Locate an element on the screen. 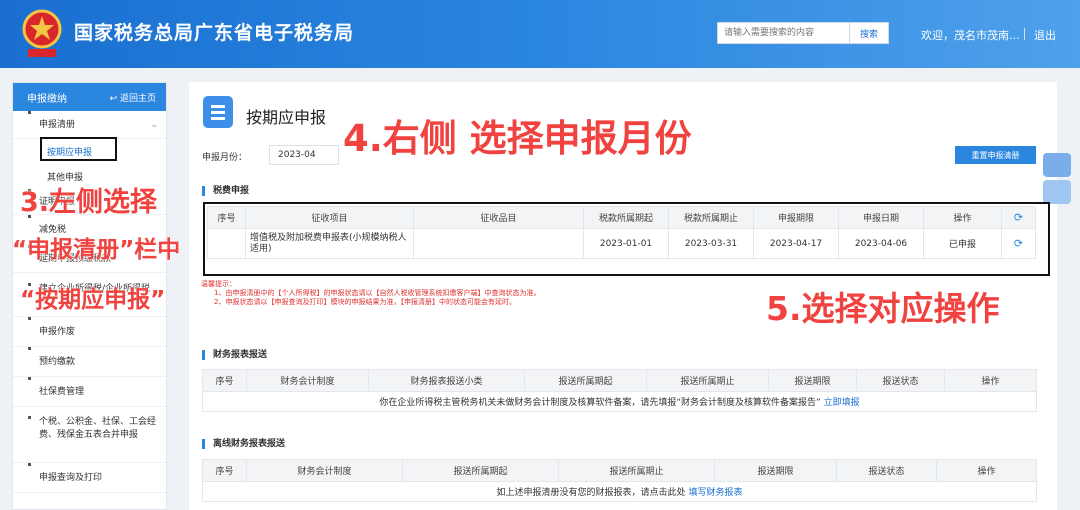 This screenshot has width=1080, height=510. table-row-empty: 如上述申报清册没有您的财报报表，请点击此处 填写财务报表 is located at coordinates (619, 491).